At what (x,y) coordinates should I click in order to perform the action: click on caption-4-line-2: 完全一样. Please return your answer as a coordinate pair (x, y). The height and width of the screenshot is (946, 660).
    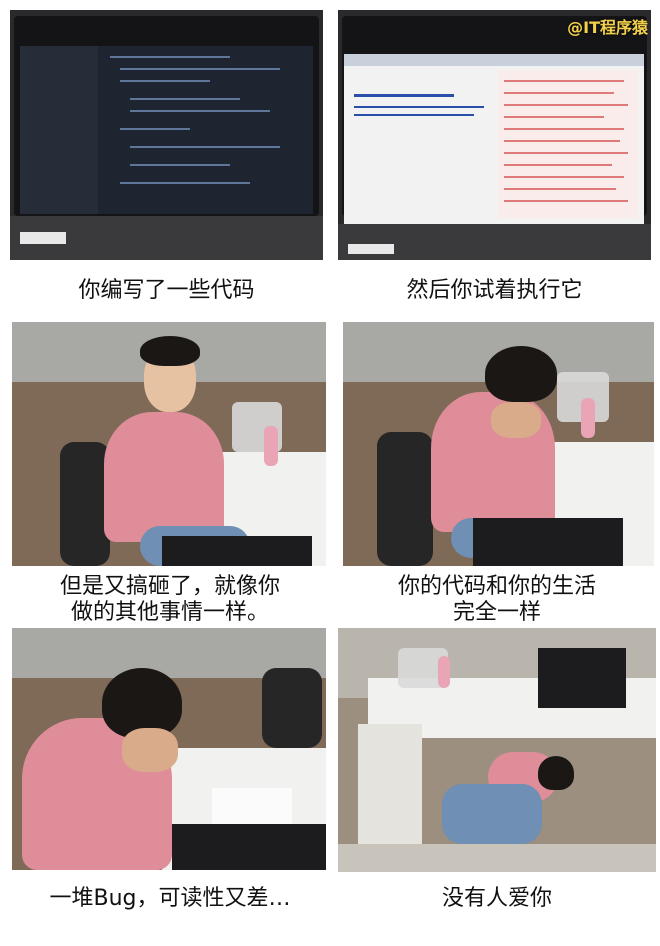
    Looking at the image, I should click on (496, 612).